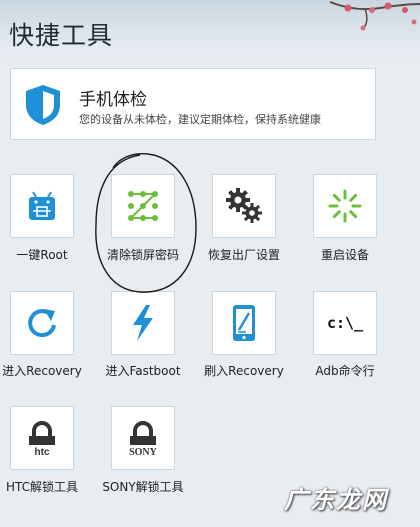 The height and width of the screenshot is (527, 420). I want to click on watermark-text: 广东龙网, so click(336, 500).